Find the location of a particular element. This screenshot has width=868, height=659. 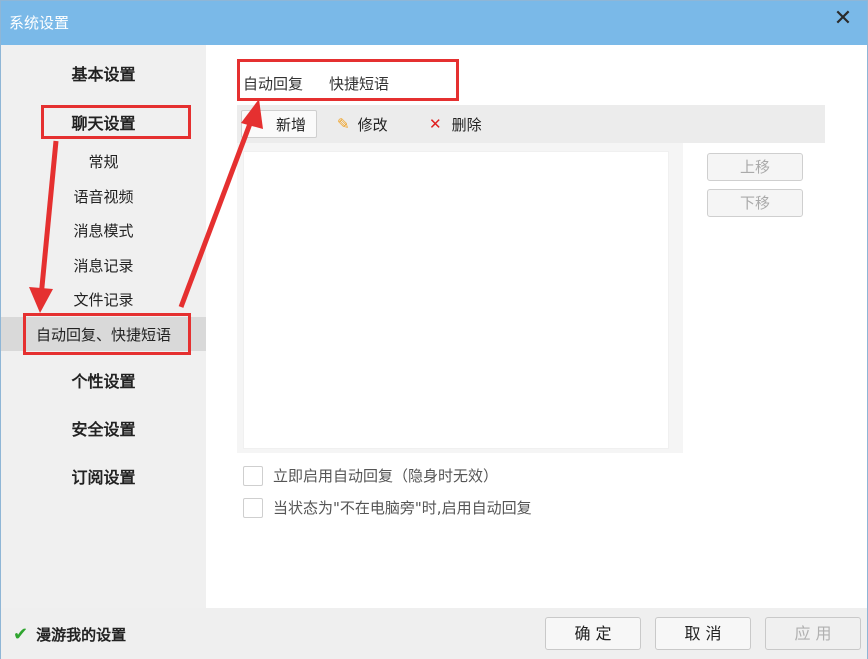

edit-button-label: 修改 is located at coordinates (372, 124).